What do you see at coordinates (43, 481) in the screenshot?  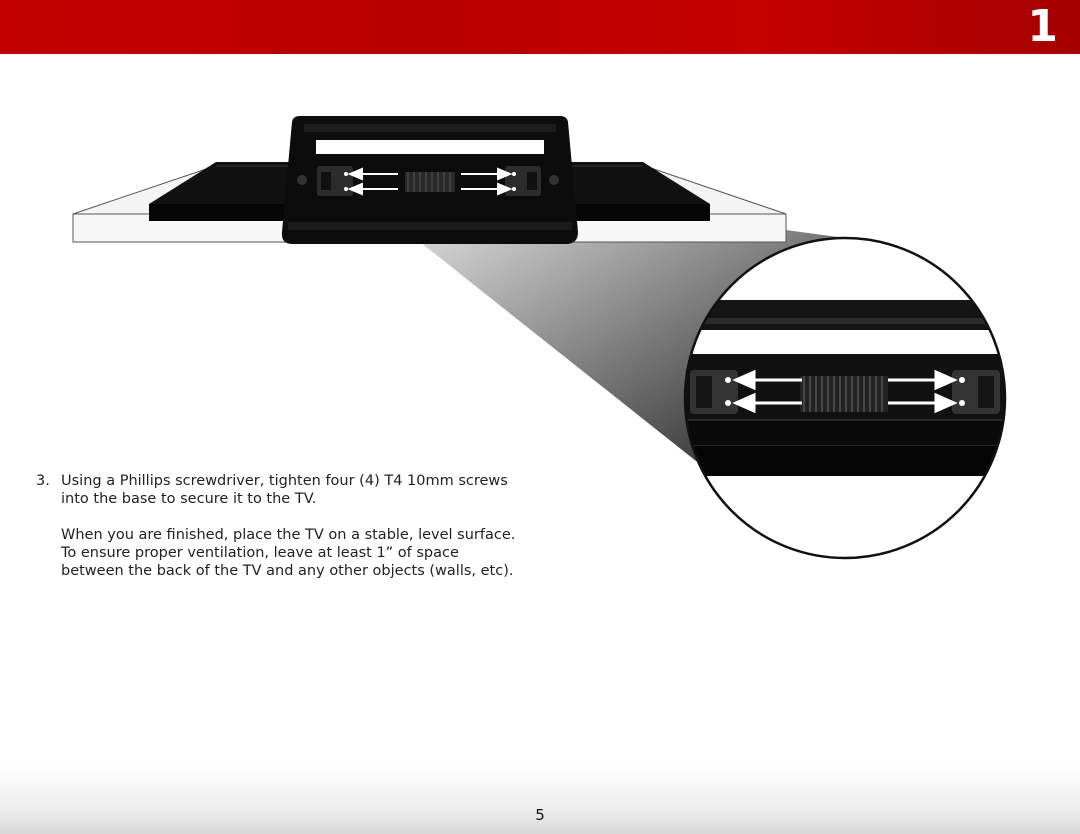 I see `step-number: 3.` at bounding box center [43, 481].